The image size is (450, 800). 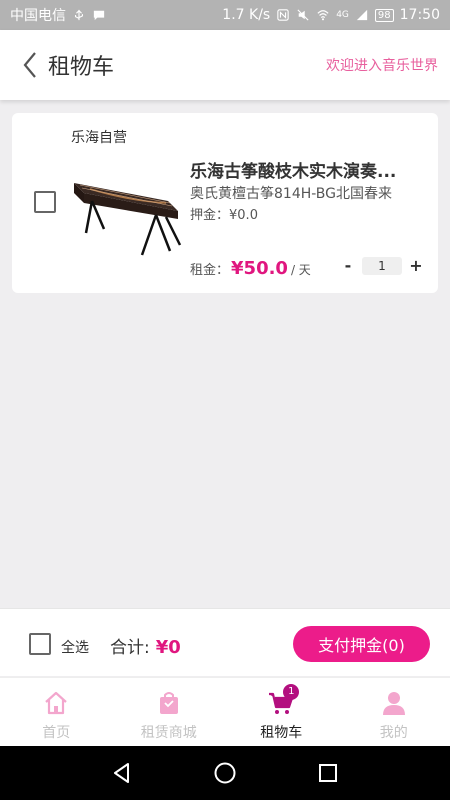 What do you see at coordinates (210, 270) in the screenshot?
I see `rent-label: 租金：` at bounding box center [210, 270].